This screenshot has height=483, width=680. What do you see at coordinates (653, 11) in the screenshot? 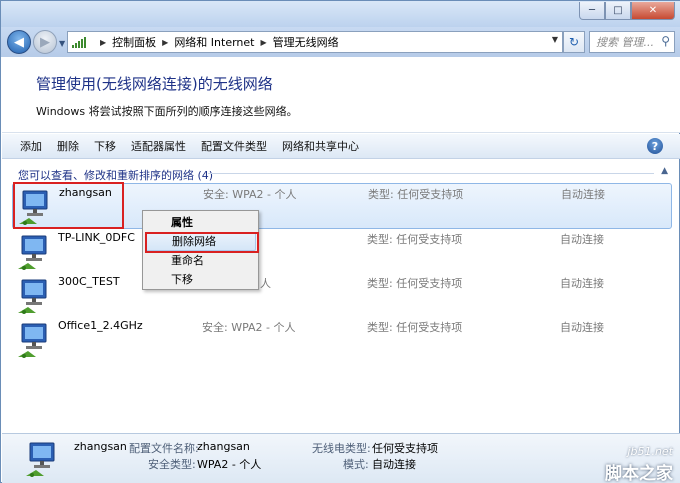
I see `close-button: ✕` at bounding box center [653, 11].